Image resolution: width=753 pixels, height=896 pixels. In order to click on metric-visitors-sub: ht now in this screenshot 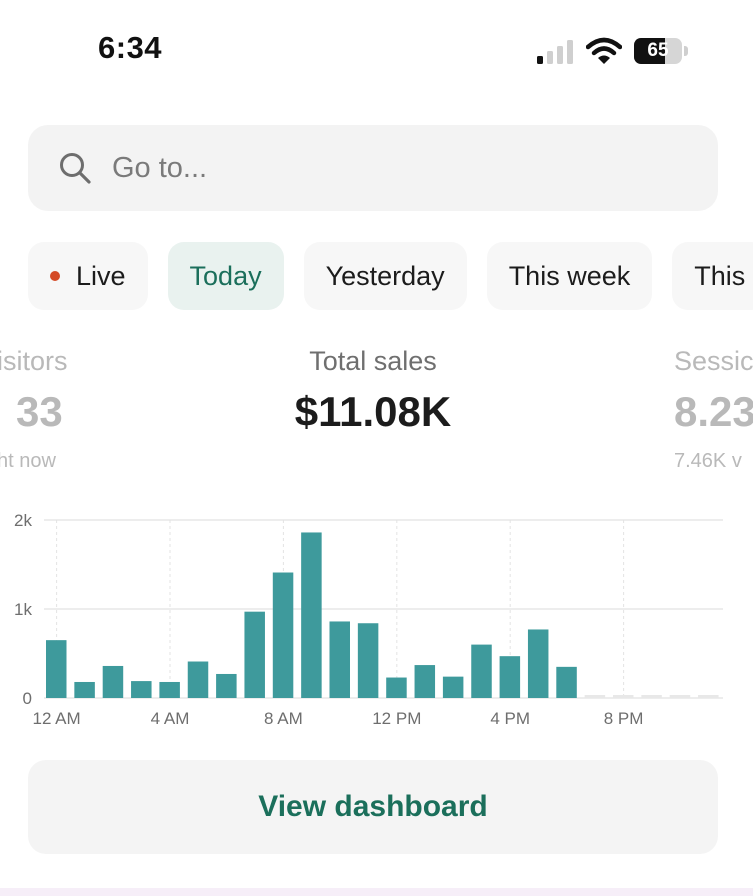, I will do `click(28, 461)`.